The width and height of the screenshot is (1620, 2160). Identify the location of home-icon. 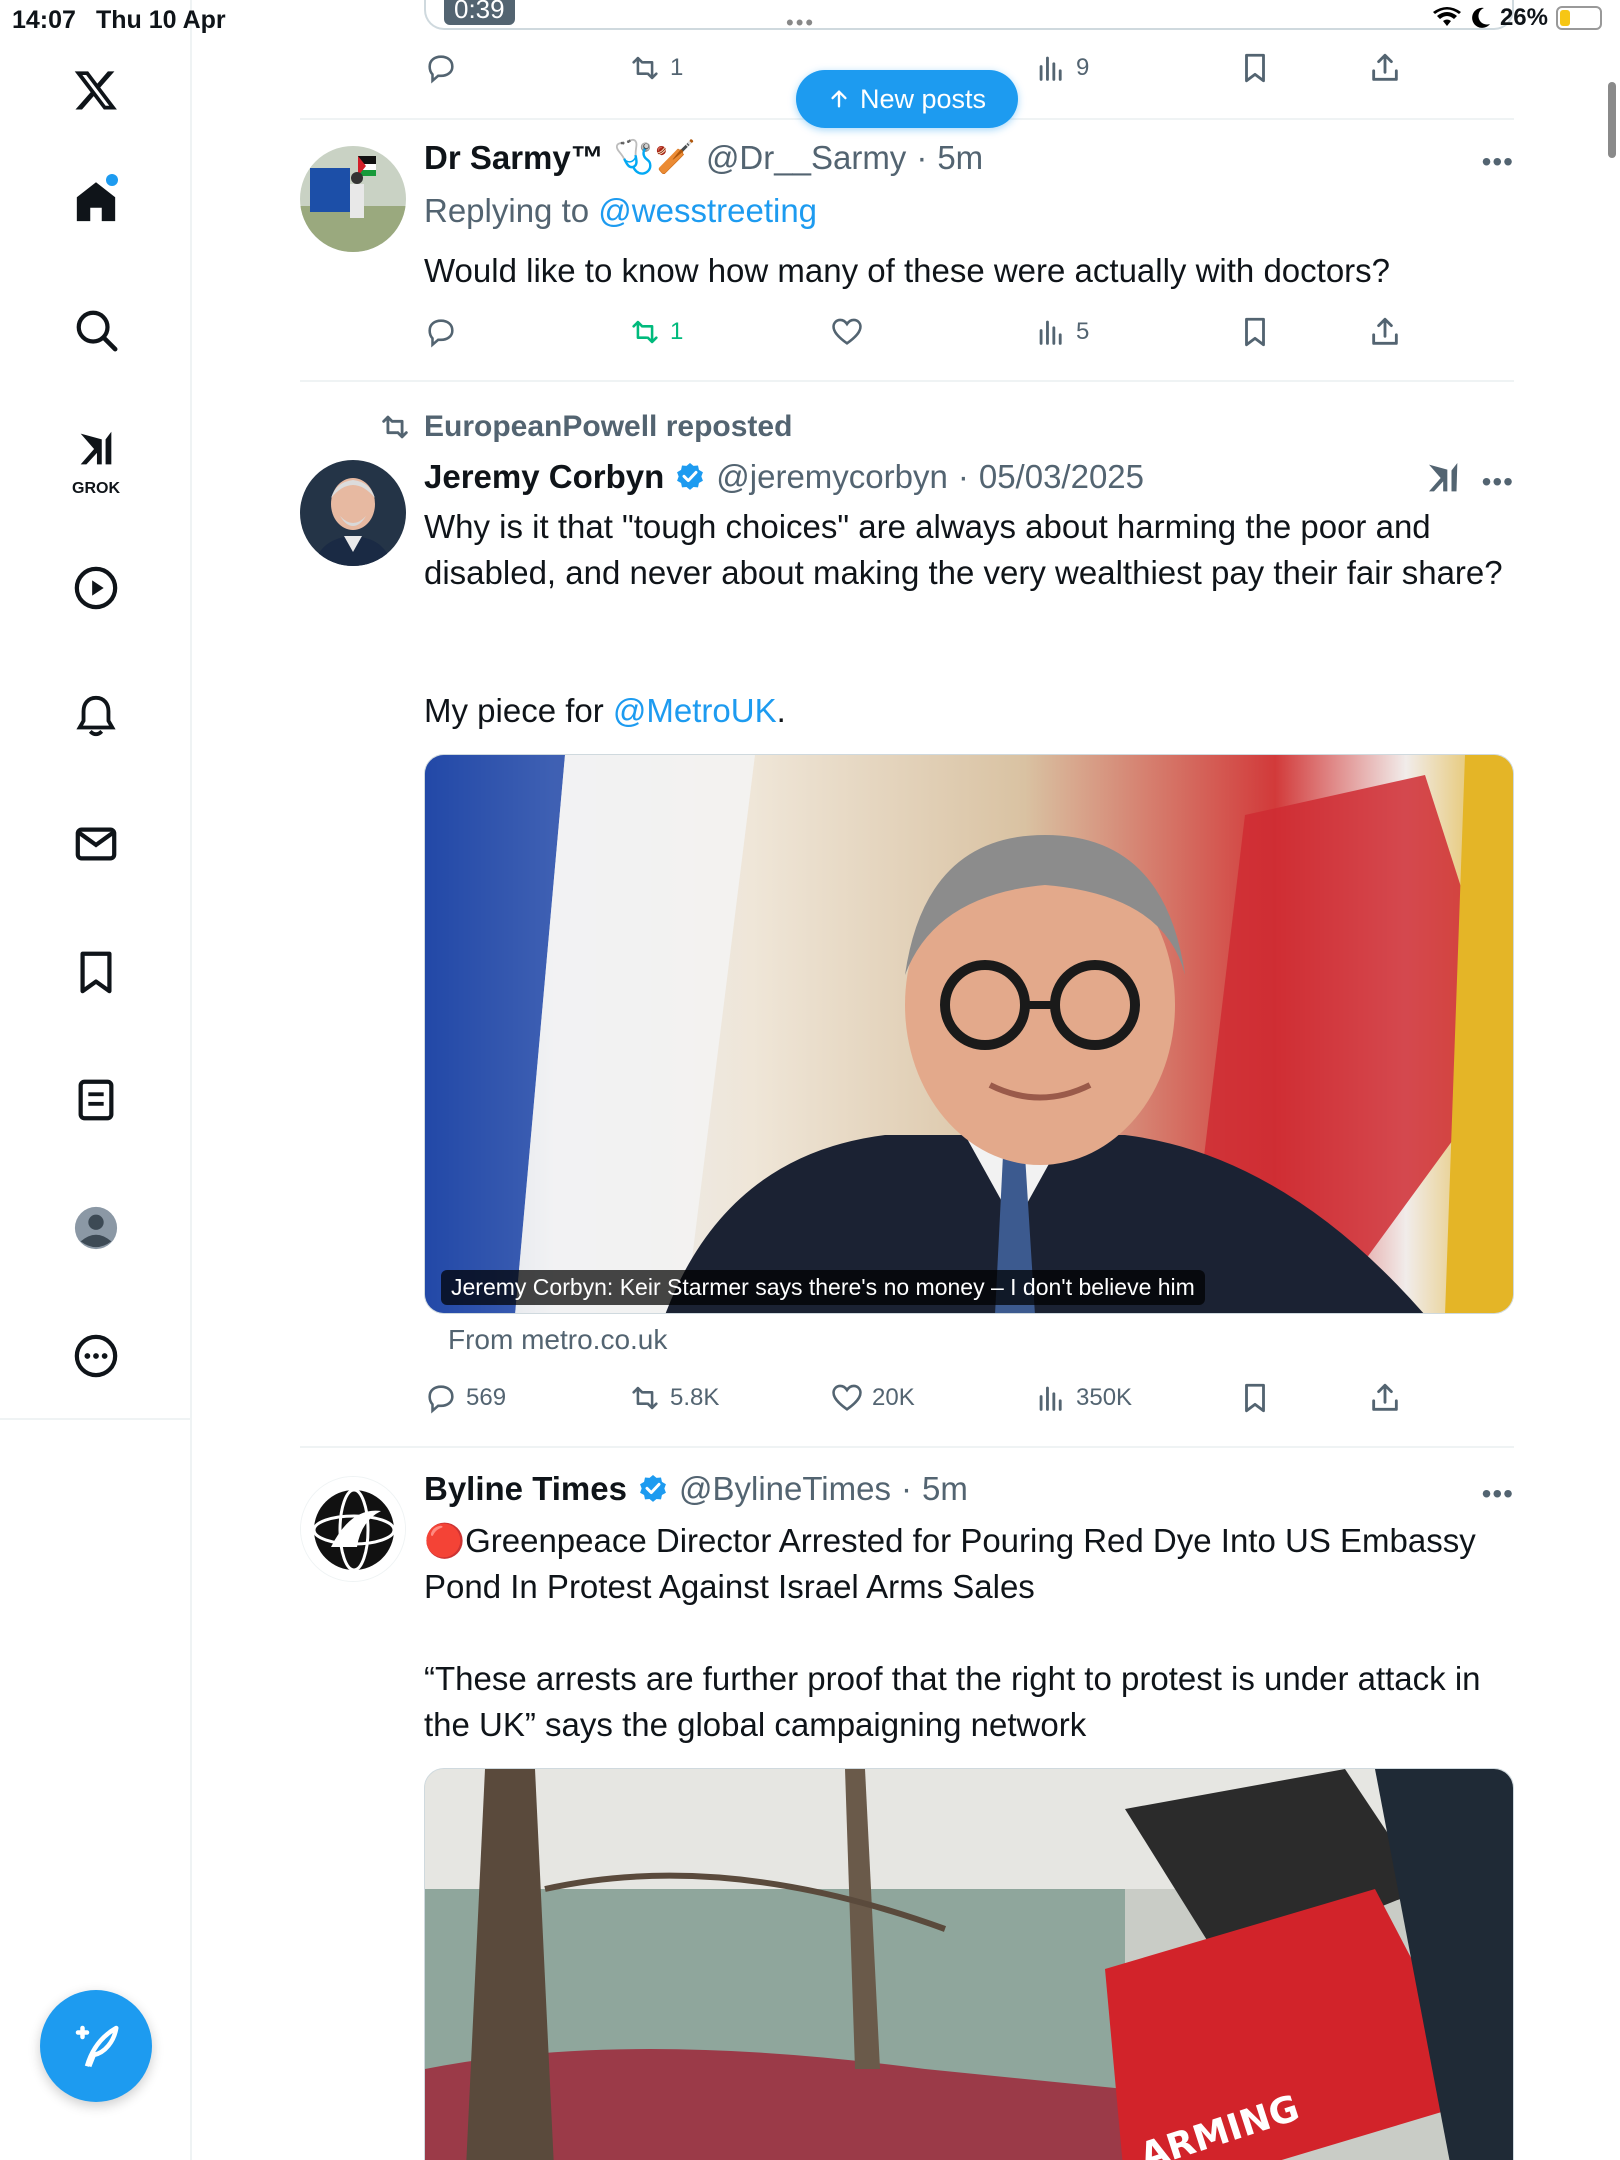
(96, 202).